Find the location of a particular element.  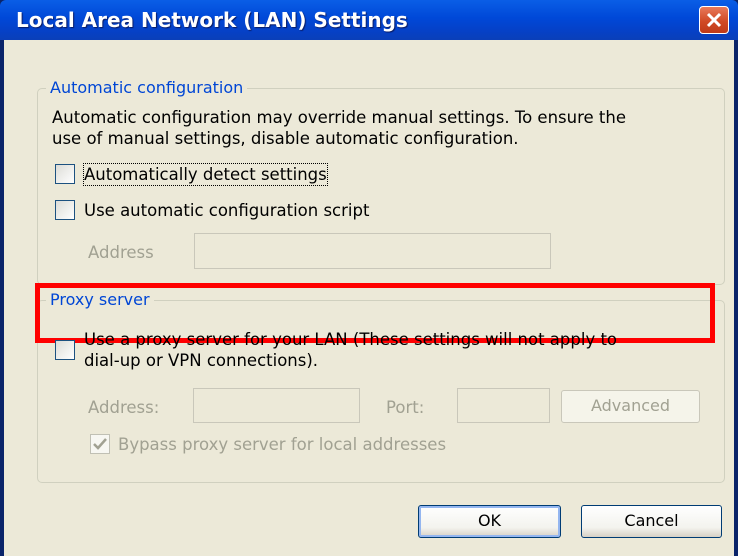

script-address-label: Address is located at coordinates (121, 252).